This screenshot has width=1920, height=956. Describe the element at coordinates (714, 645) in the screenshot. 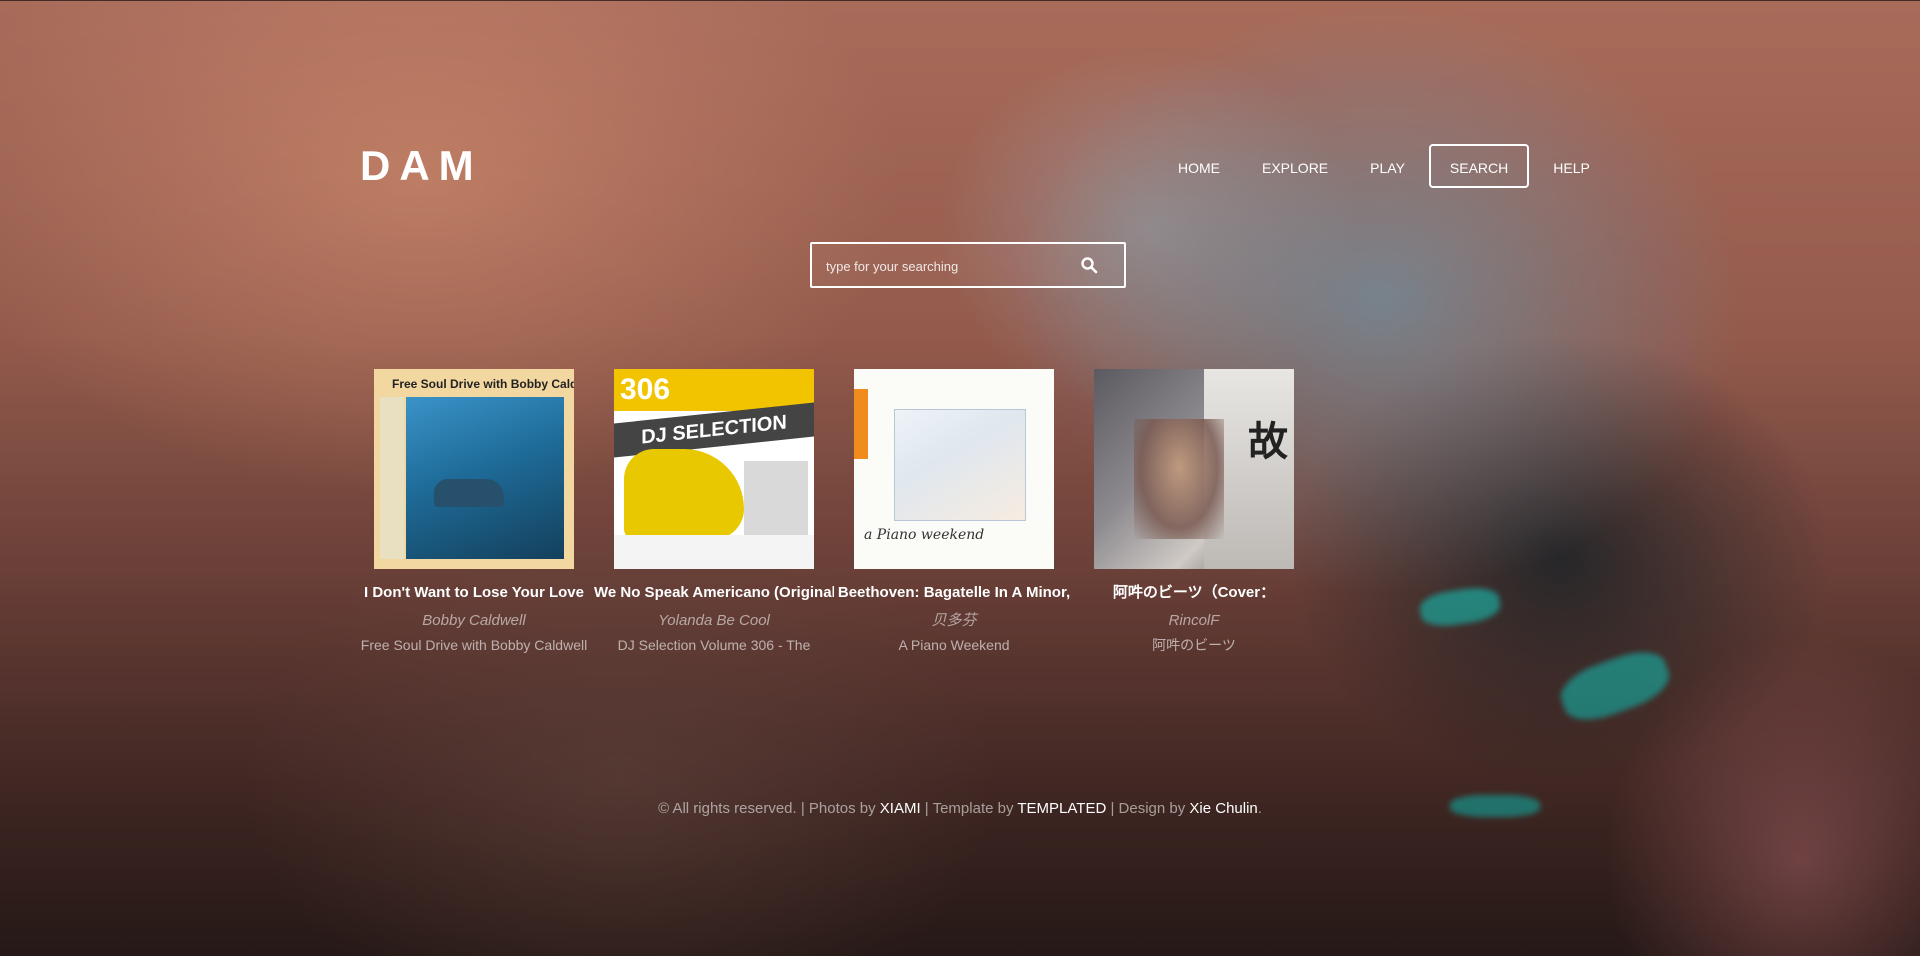

I see `album-name: DJ Selection Volume 306 - The` at that location.